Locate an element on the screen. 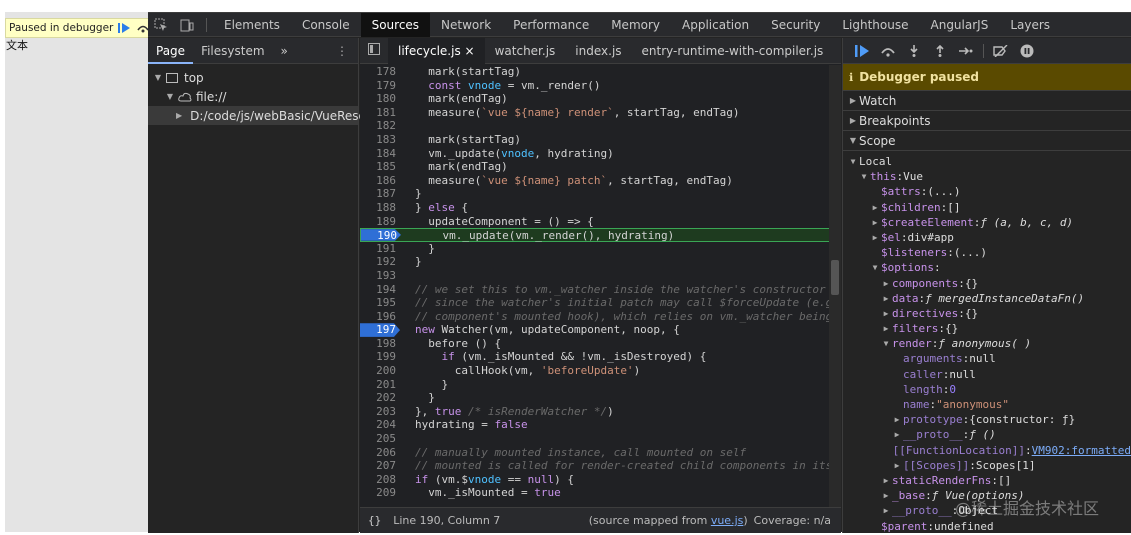 Image resolution: width=1131 pixels, height=535 pixels. line-number: 185 is located at coordinates (380, 167).